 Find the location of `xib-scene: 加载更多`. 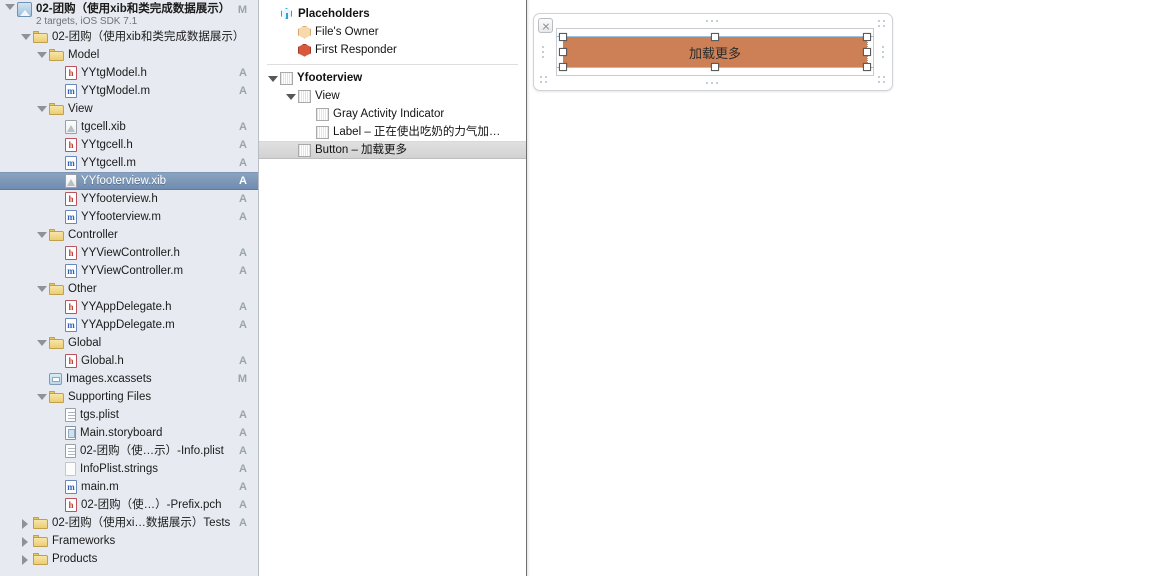

xib-scene: 加载更多 is located at coordinates (713, 52).